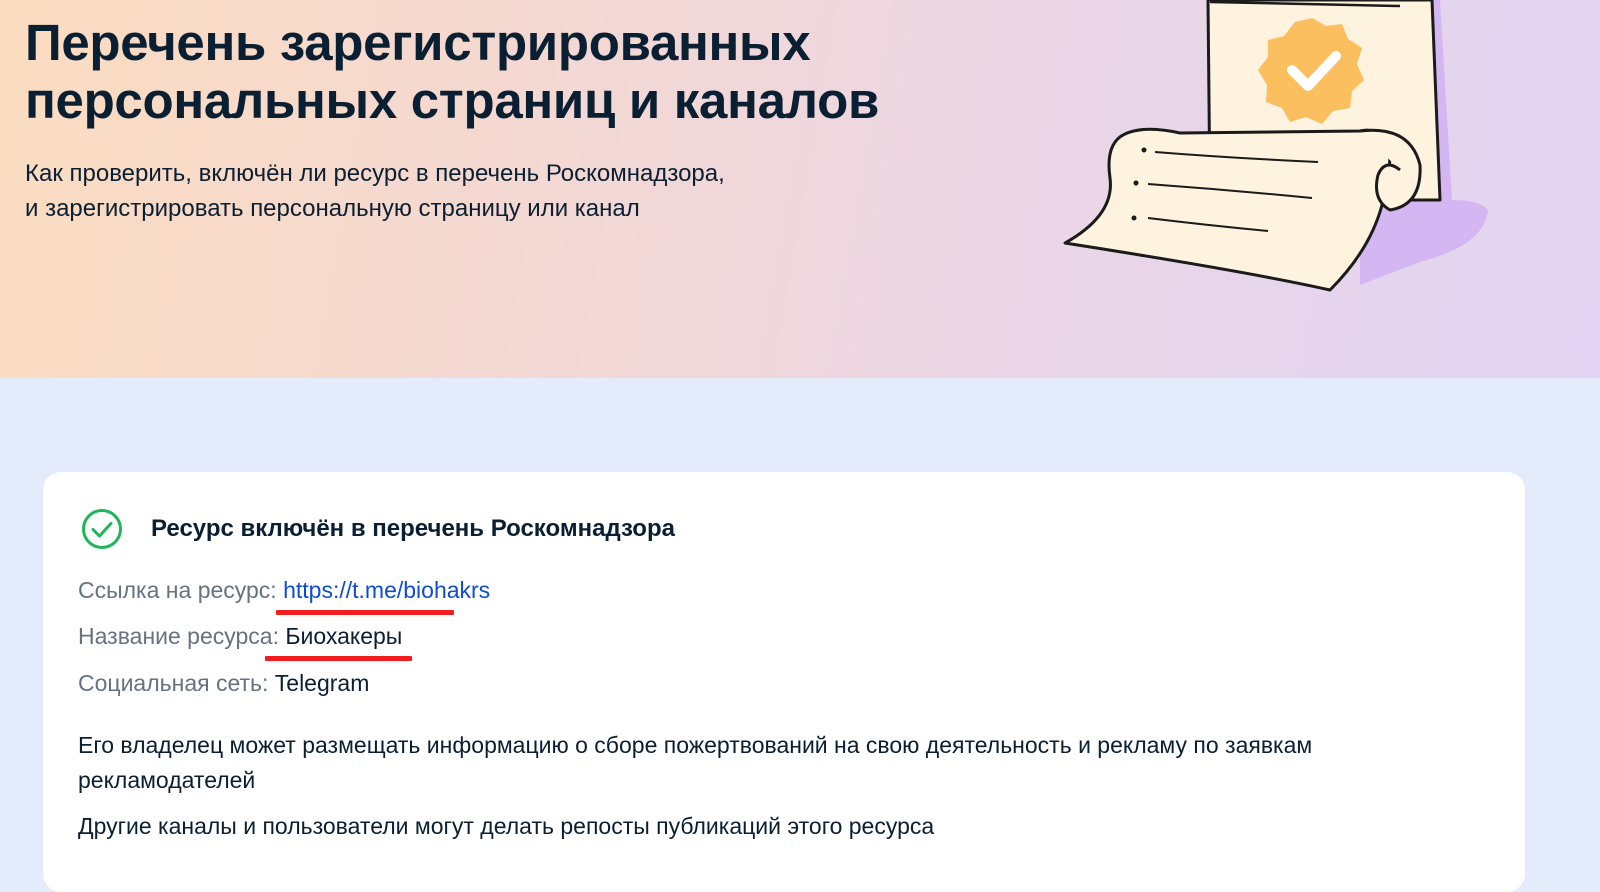 This screenshot has width=1600, height=892. What do you see at coordinates (418, 42) in the screenshot?
I see `page-title-line-1: Перечень зарегистрированных` at bounding box center [418, 42].